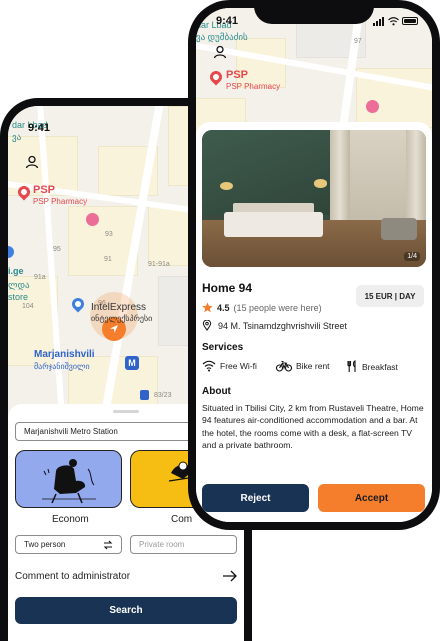  Describe the element at coordinates (371, 498) in the screenshot. I see `accept-button: Accept` at that location.